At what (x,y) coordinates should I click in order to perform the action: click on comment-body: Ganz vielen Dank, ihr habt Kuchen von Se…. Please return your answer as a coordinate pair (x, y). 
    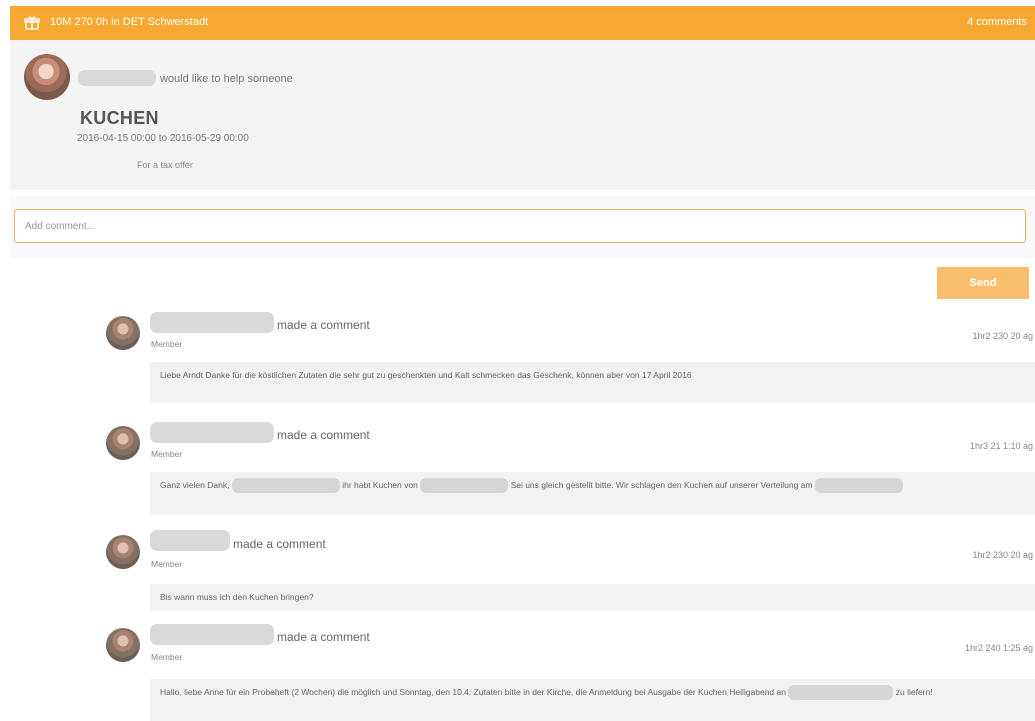
    Looking at the image, I should click on (592, 493).